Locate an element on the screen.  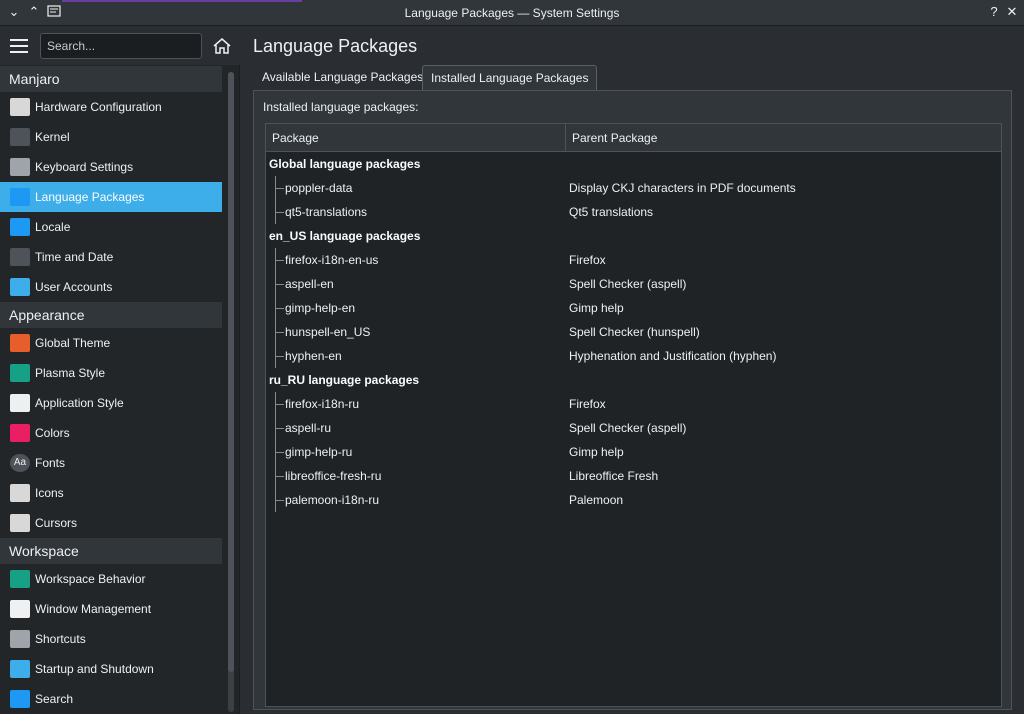
search-input is located at coordinates (121, 46).